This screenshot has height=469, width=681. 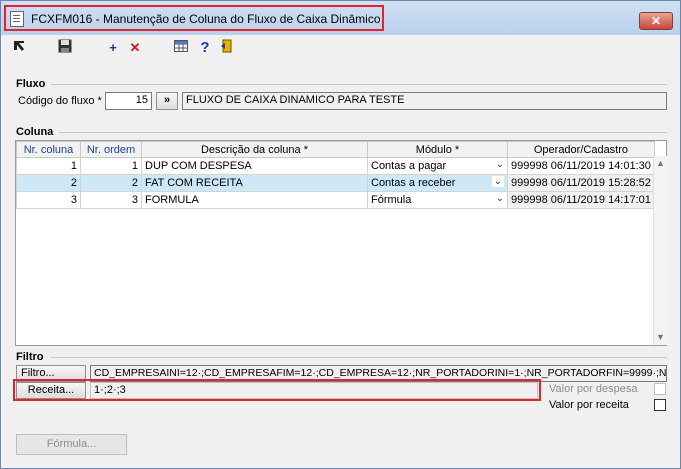 I want to click on cell-descricao: FORMULA, so click(x=254, y=200).